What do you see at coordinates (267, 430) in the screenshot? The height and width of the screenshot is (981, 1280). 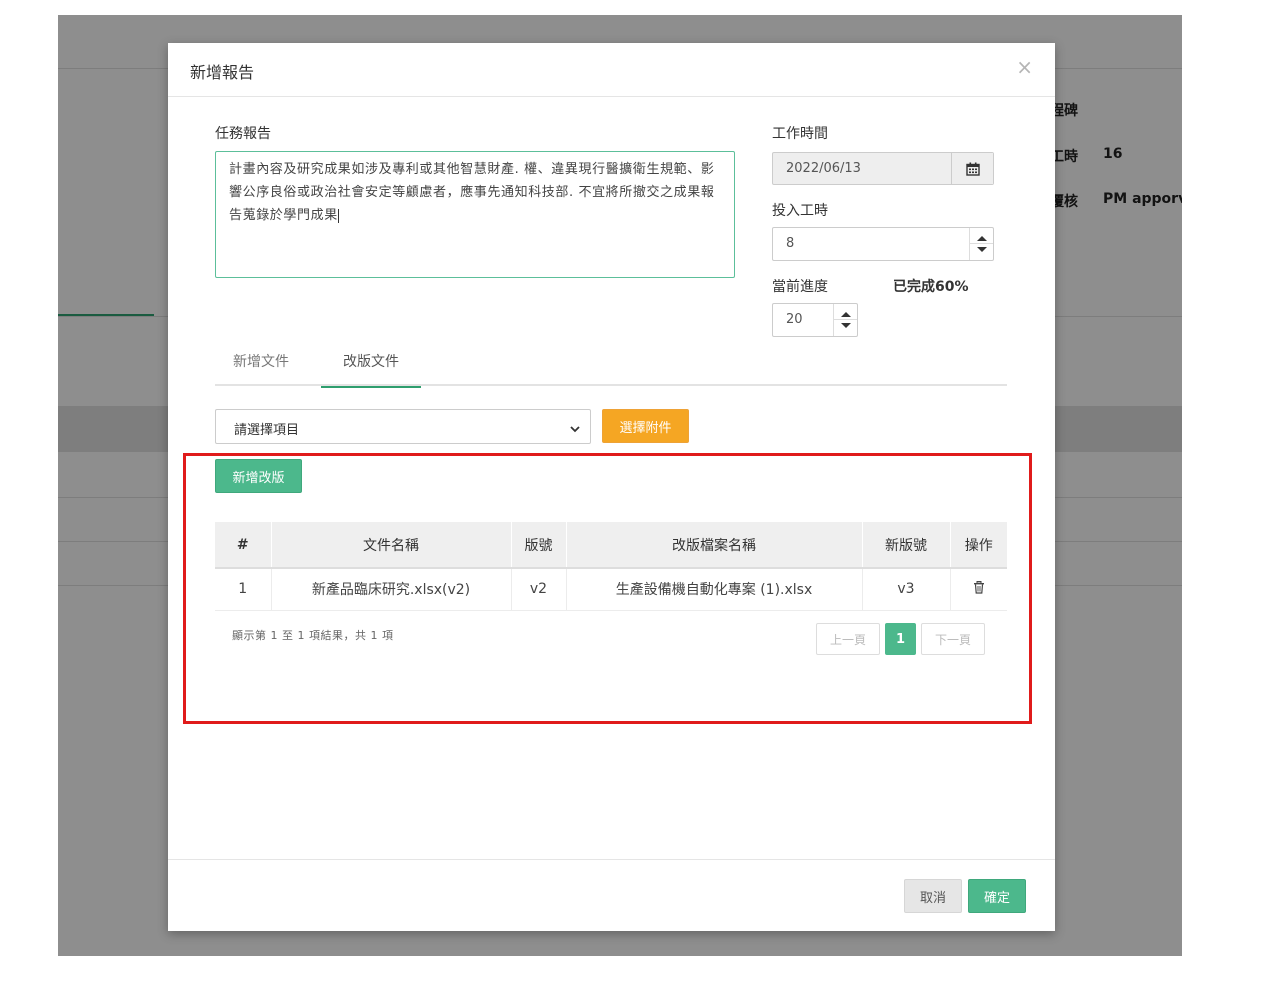 I see `item-select-value: 請選擇項目` at bounding box center [267, 430].